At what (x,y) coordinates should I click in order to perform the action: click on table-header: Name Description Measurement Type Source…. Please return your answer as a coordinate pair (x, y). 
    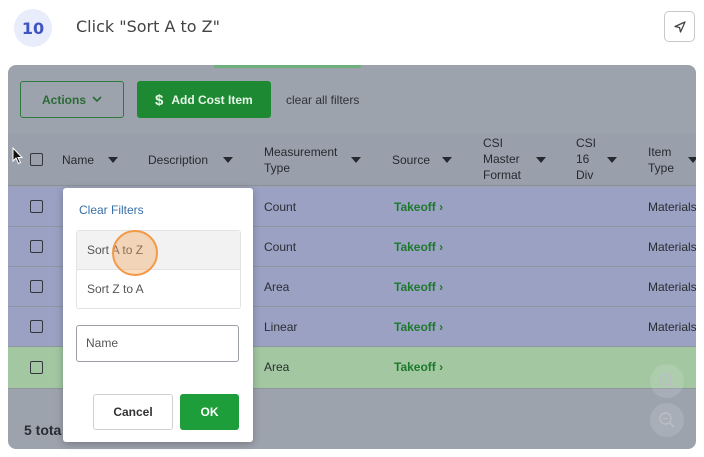
    Looking at the image, I should click on (352, 159).